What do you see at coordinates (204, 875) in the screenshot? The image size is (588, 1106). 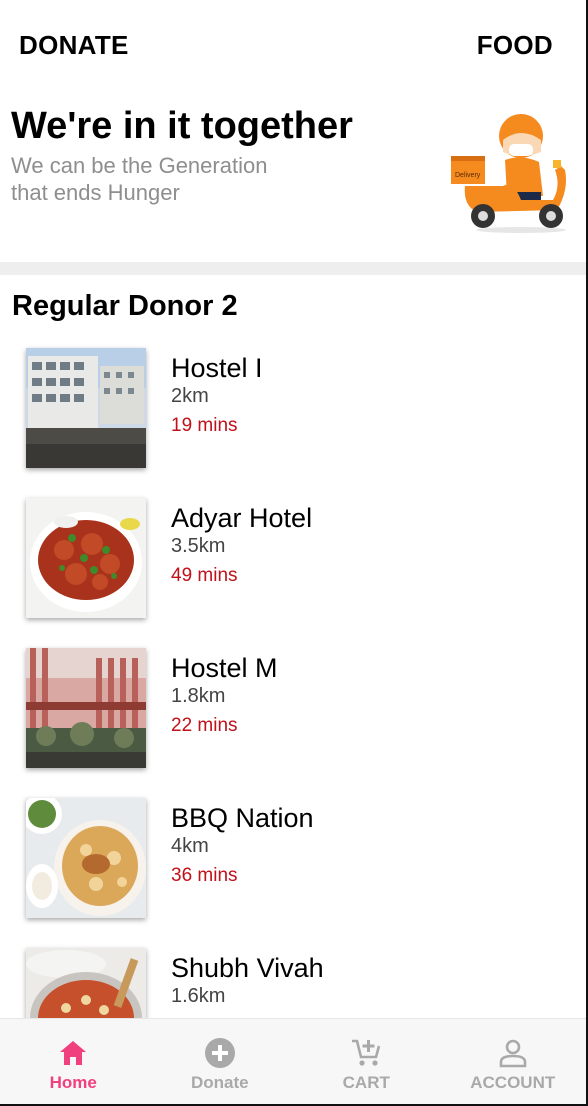 I see `donor-time: 36 mins` at bounding box center [204, 875].